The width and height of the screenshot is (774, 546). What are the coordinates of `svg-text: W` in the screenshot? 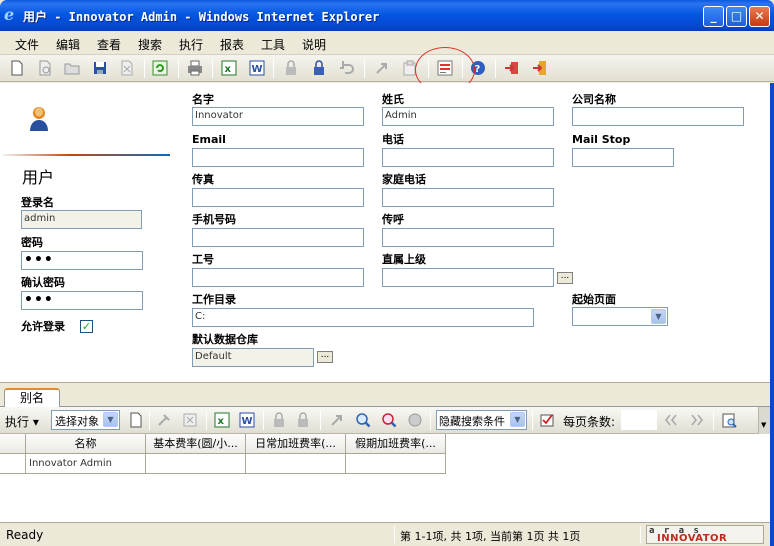 It's located at (247, 421).